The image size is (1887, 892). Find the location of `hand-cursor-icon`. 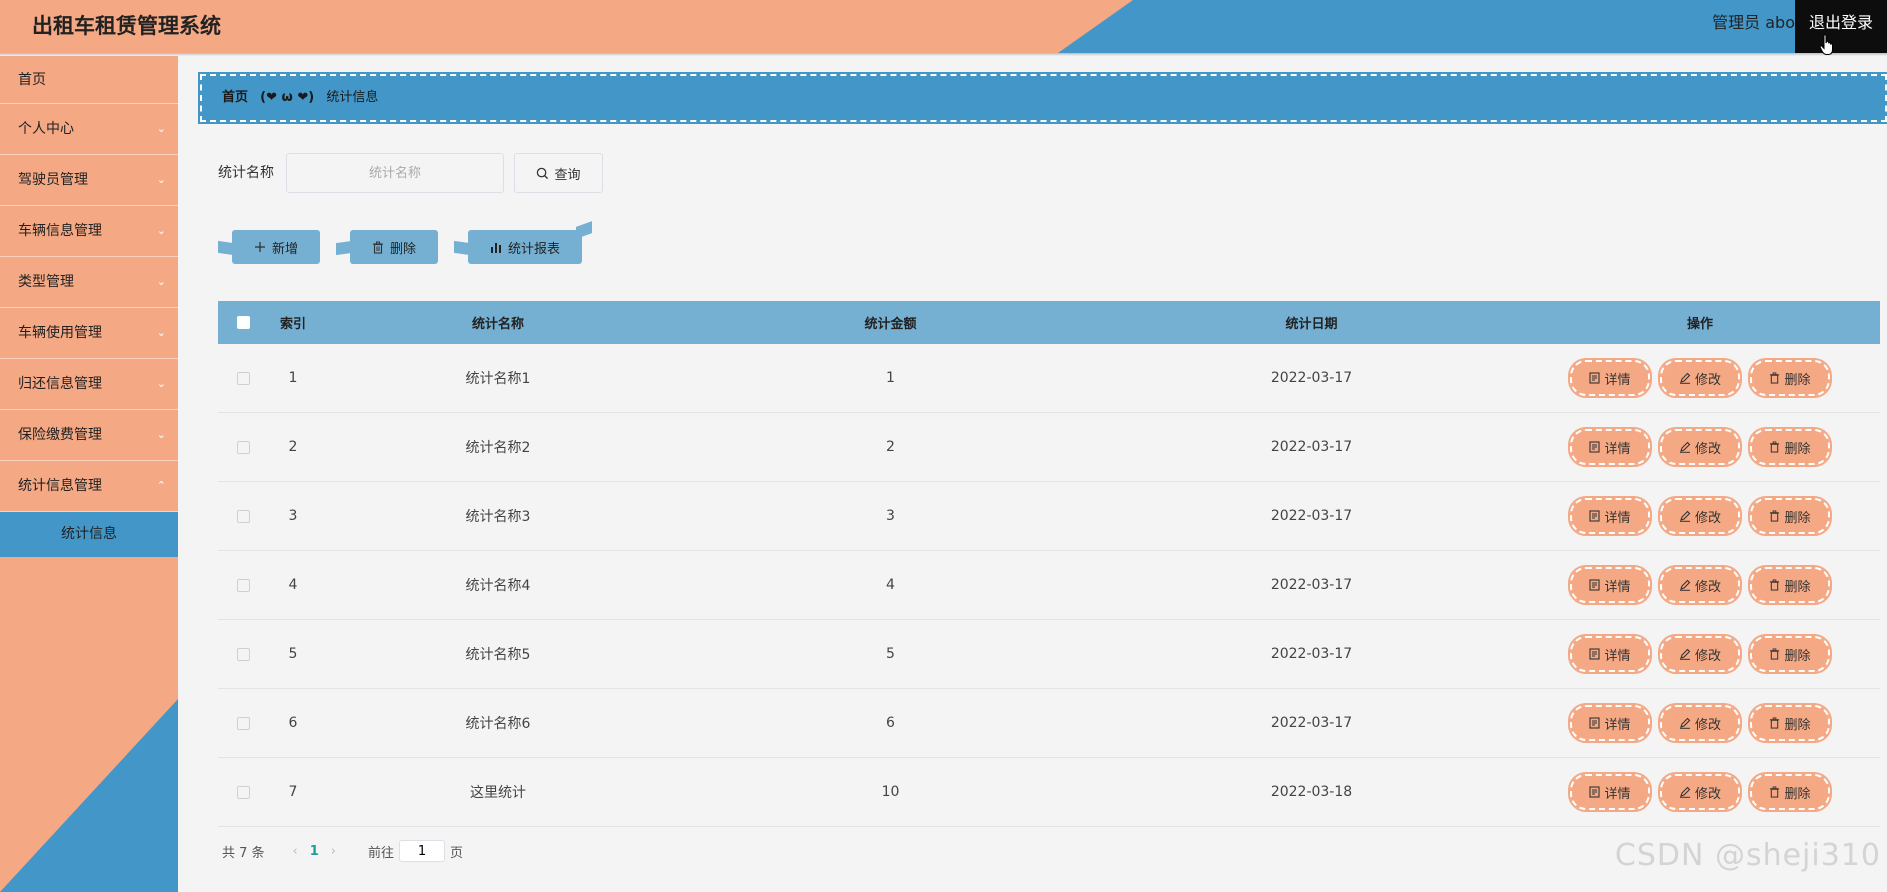

hand-cursor-icon is located at coordinates (1826, 44).